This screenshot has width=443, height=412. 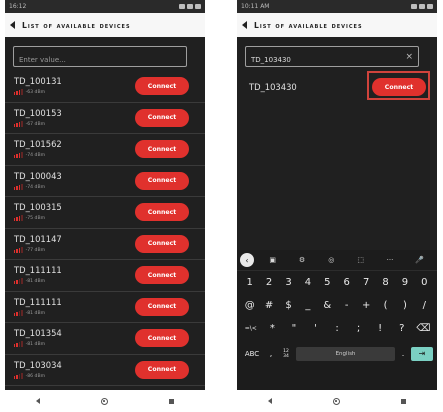 What do you see at coordinates (252, 354) in the screenshot?
I see `abc-key: ABC` at bounding box center [252, 354].